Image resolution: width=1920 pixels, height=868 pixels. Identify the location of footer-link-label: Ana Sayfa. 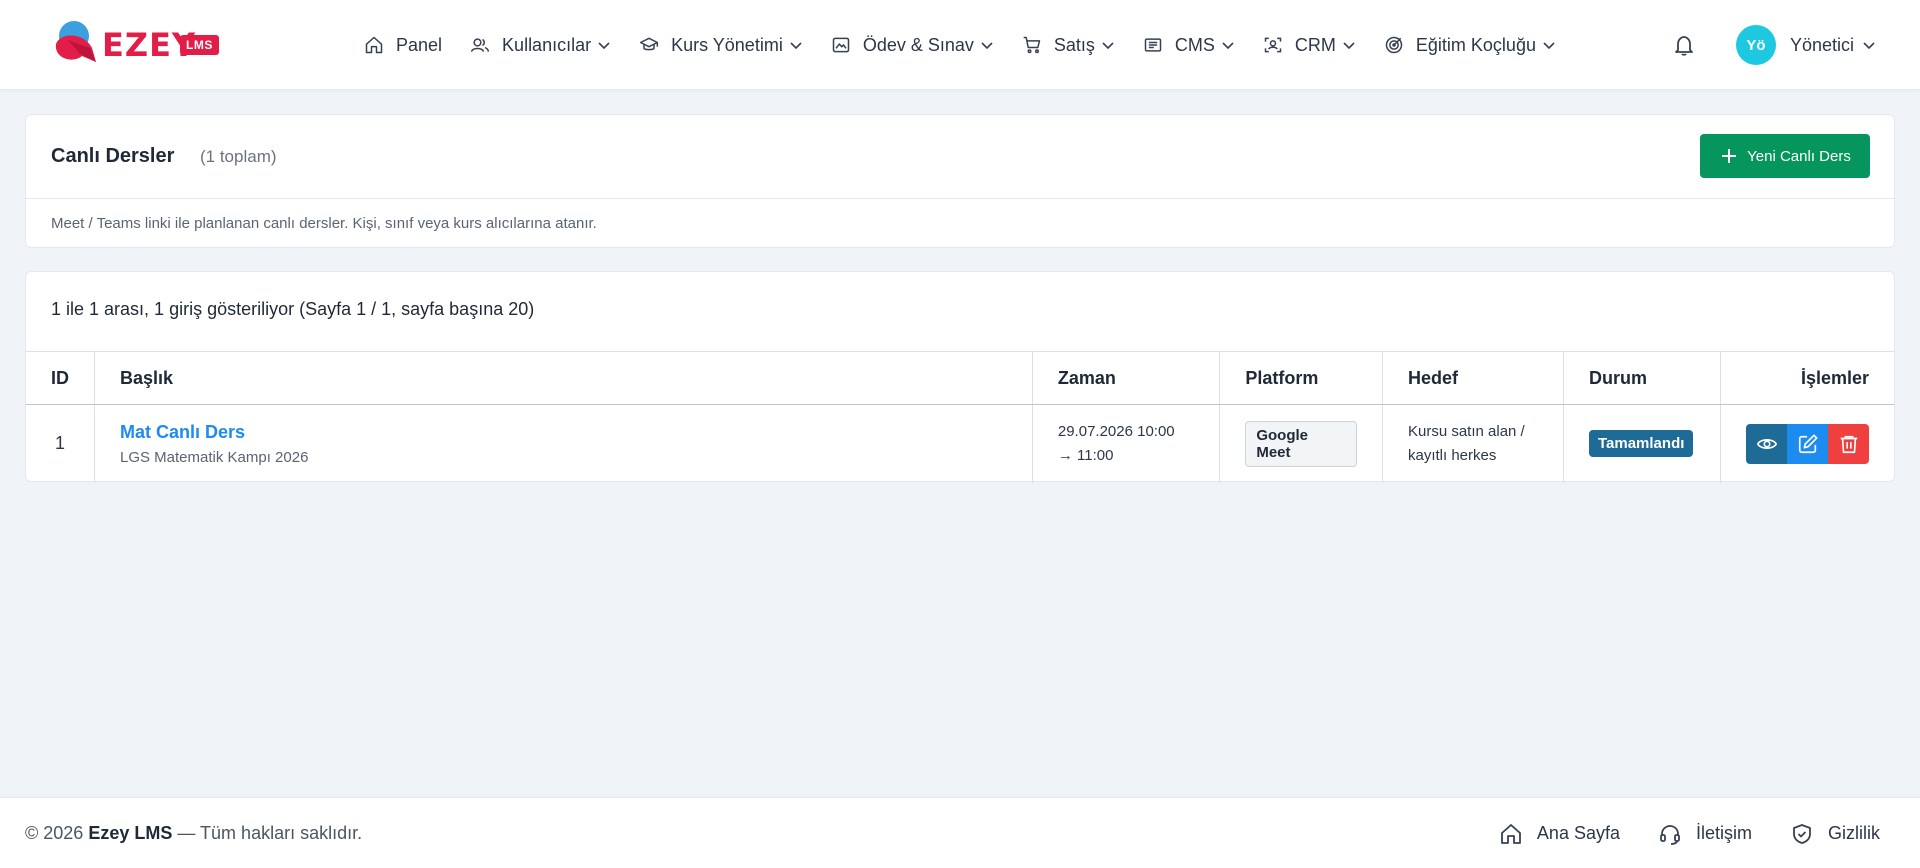
(1578, 833).